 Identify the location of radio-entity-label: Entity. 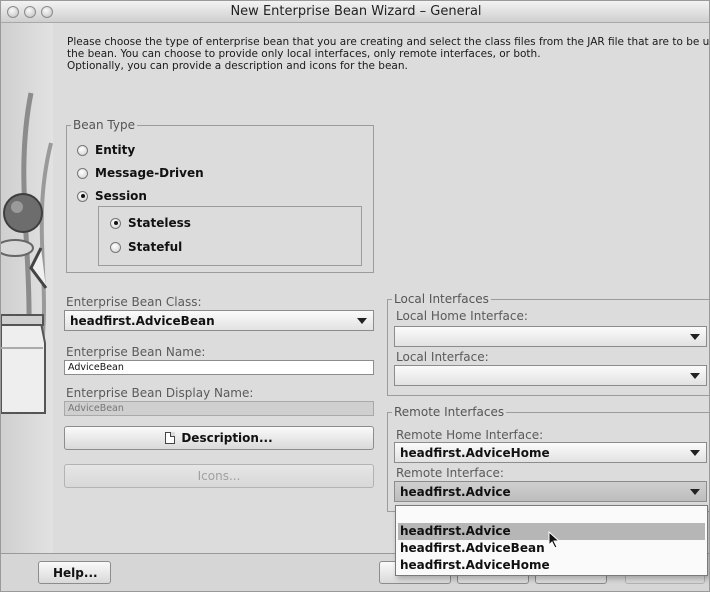
(115, 150).